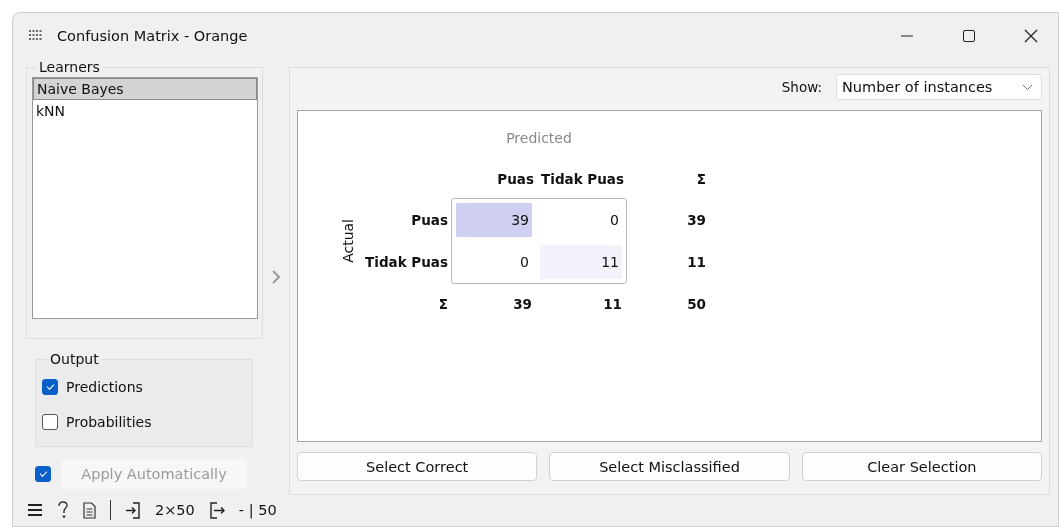 The height and width of the screenshot is (527, 1059). Describe the element at coordinates (697, 220) in the screenshot. I see `row-total: 39` at that location.